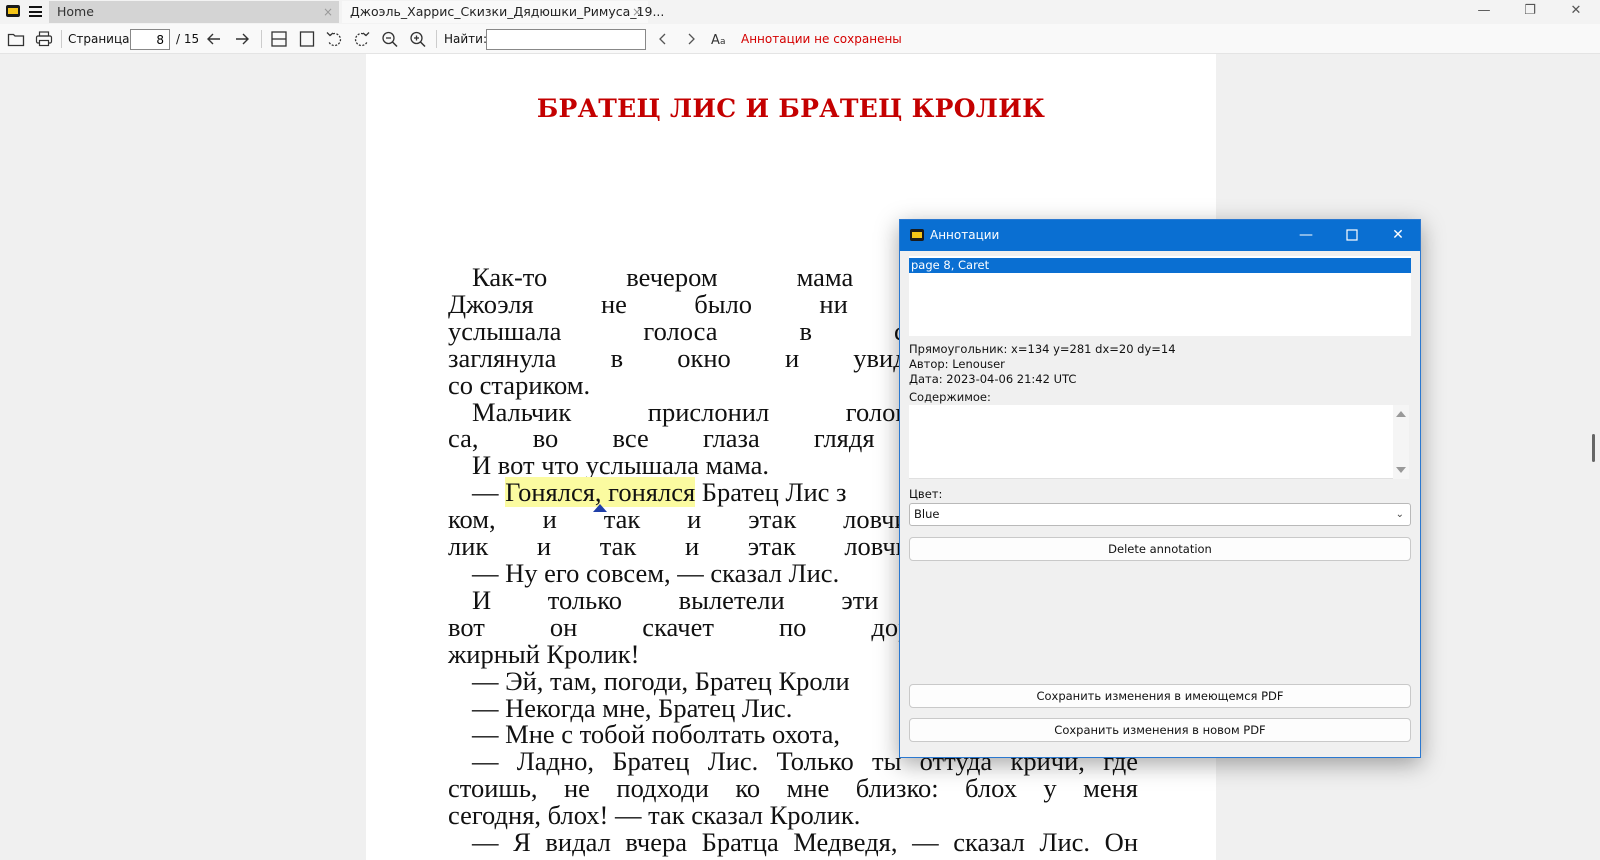 The width and height of the screenshot is (1600, 860). I want to click on dialog-close-button: ✕, so click(1398, 235).